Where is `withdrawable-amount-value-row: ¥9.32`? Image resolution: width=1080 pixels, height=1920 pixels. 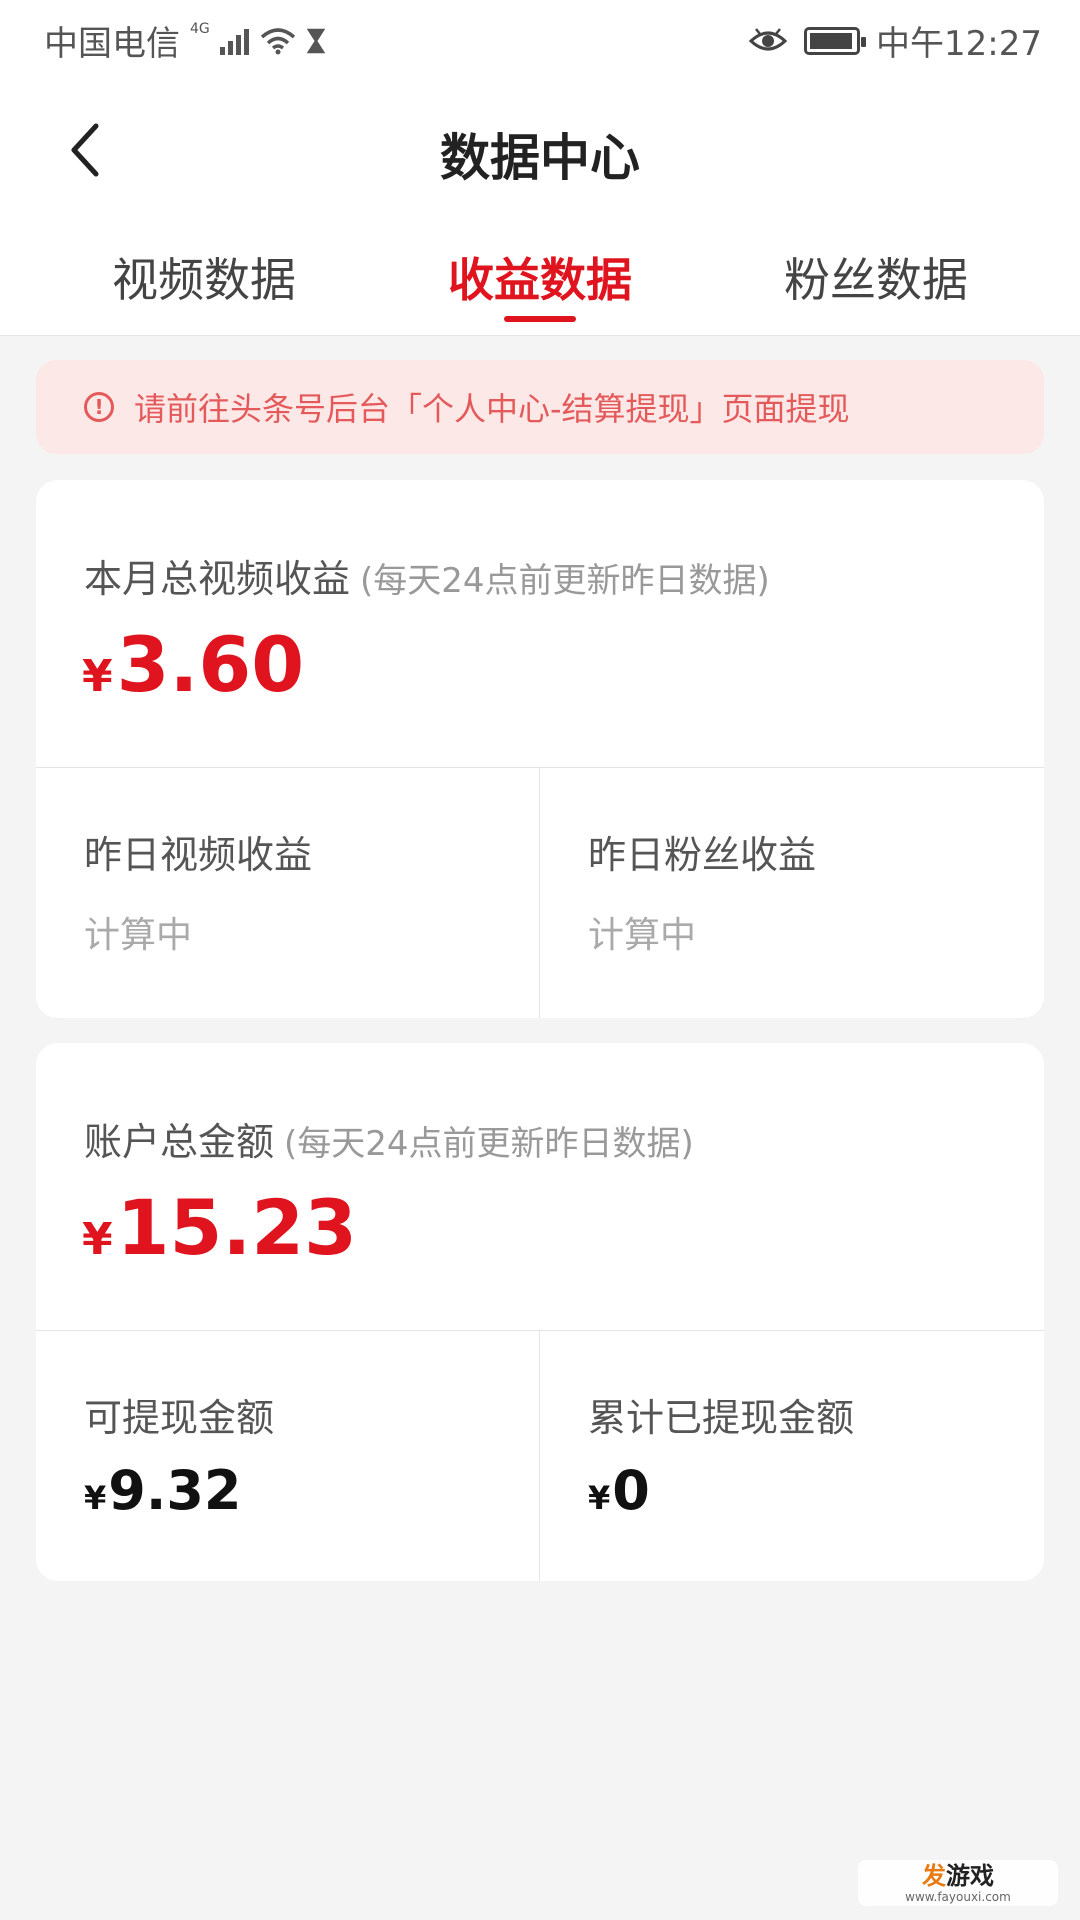
withdrawable-amount-value-row: ¥9.32 is located at coordinates (163, 1490).